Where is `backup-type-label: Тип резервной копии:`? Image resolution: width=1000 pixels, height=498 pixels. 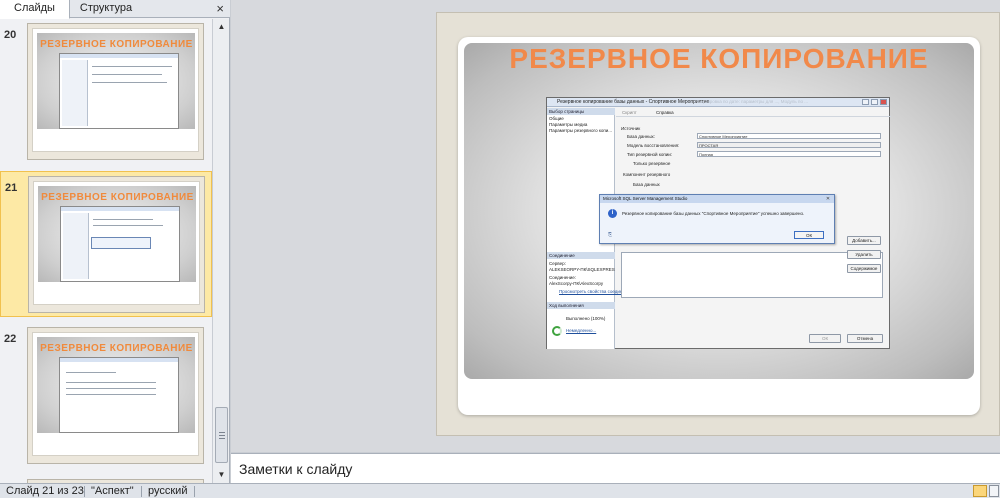 backup-type-label: Тип резервной копии: is located at coordinates (650, 154).